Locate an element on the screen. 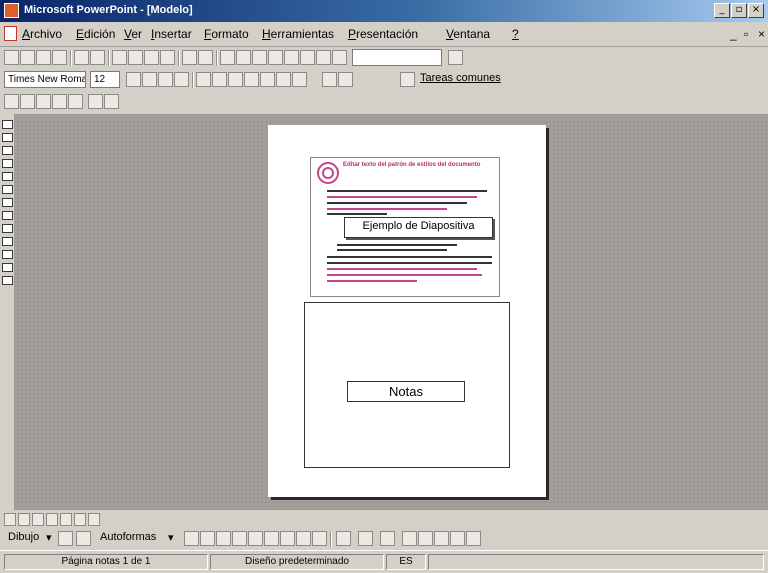  expand-all-icon is located at coordinates (307, 57).